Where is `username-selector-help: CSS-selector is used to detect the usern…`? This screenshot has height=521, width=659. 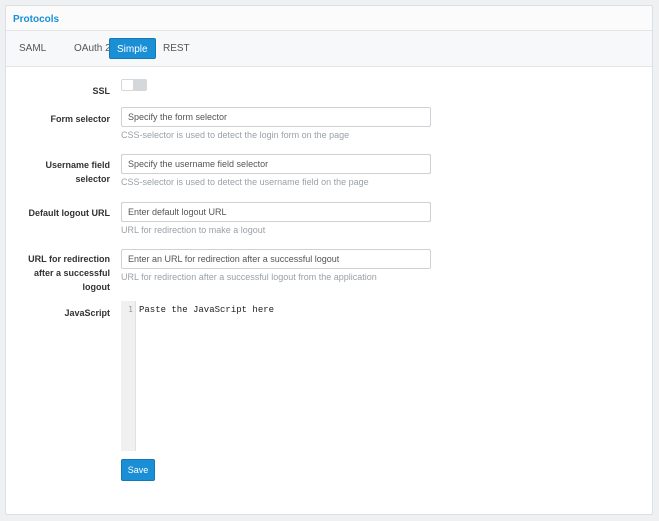 username-selector-help: CSS-selector is used to detect the usern… is located at coordinates (245, 182).